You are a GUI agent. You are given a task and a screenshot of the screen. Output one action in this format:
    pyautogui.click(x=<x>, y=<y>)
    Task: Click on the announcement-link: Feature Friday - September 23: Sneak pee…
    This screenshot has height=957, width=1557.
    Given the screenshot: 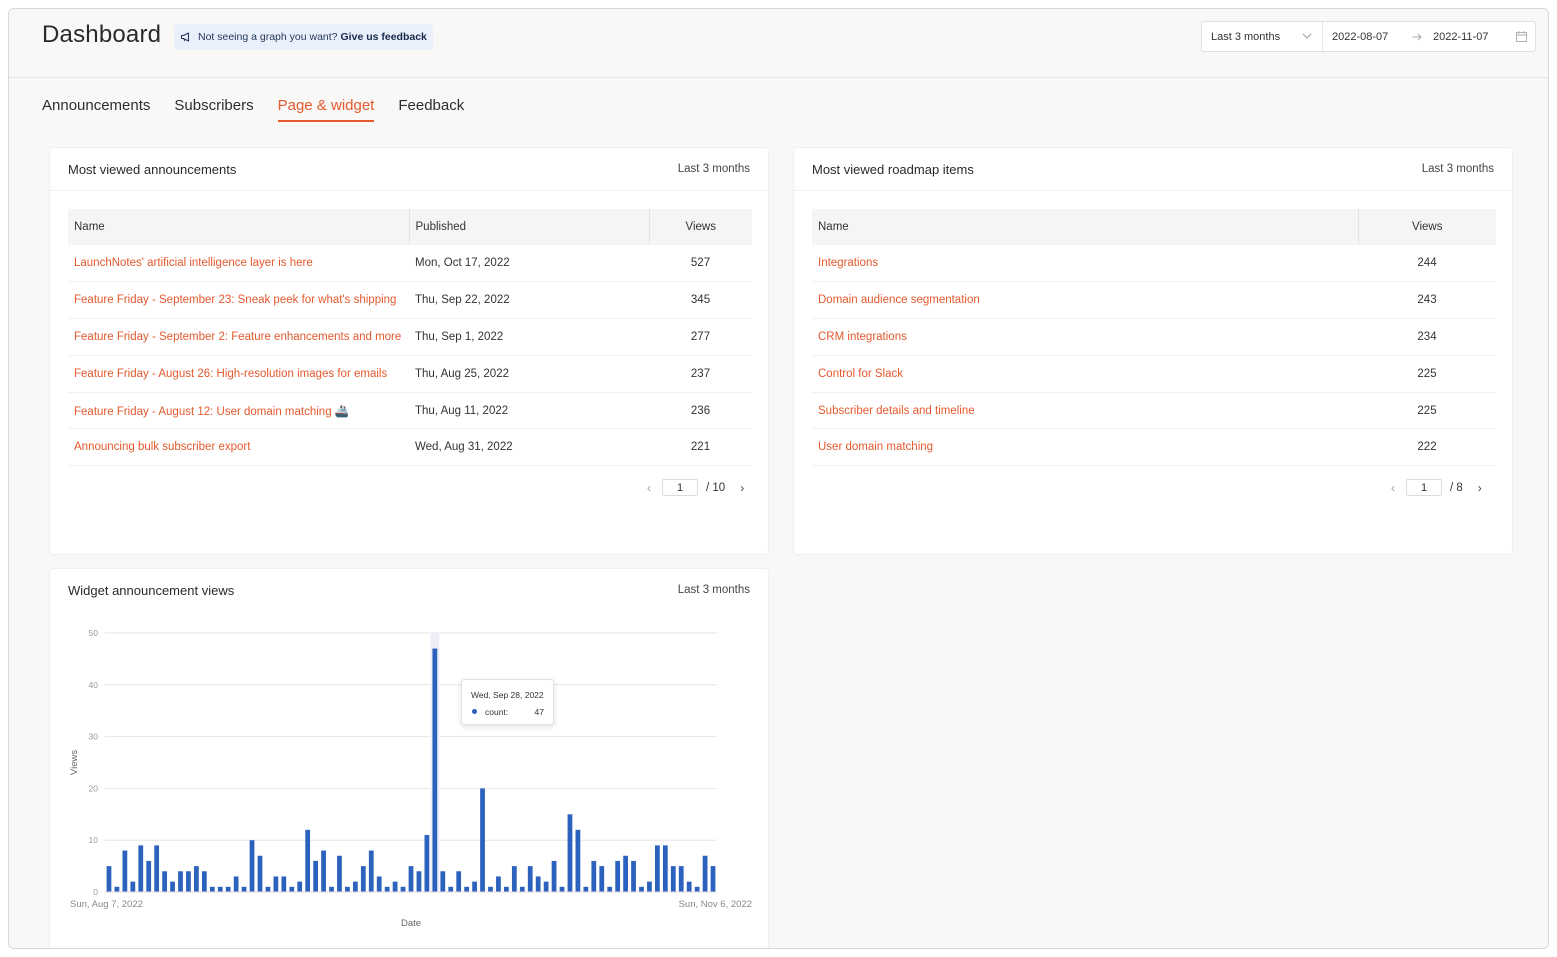 What is the action you would take?
    pyautogui.click(x=238, y=300)
    